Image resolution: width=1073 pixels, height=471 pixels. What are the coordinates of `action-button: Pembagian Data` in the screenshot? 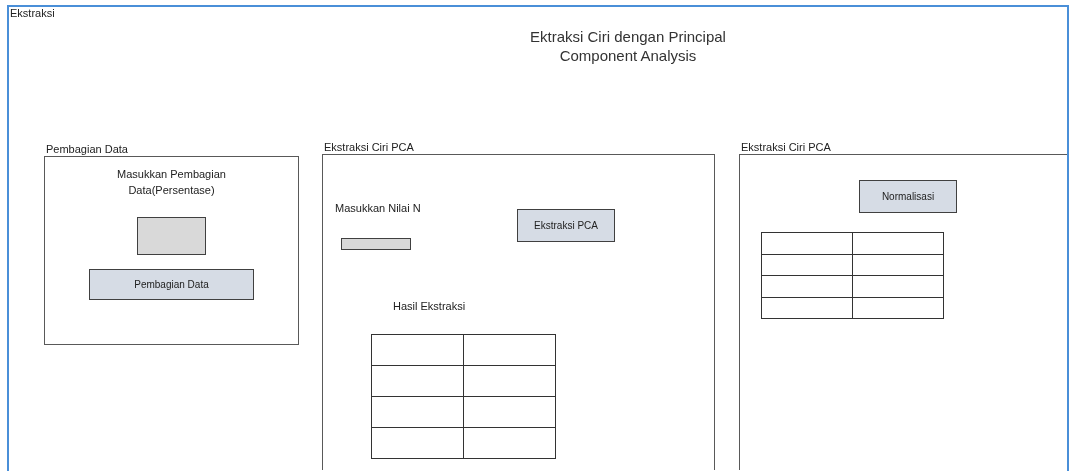 It's located at (171, 284).